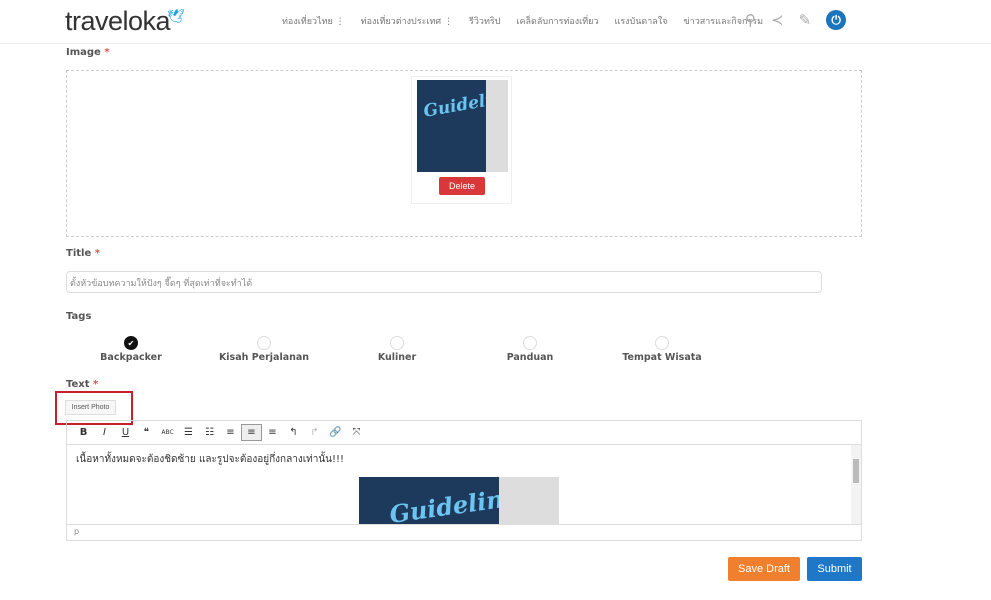  Describe the element at coordinates (90, 407) in the screenshot. I see `insert-photo-button: Insert Photo` at that location.